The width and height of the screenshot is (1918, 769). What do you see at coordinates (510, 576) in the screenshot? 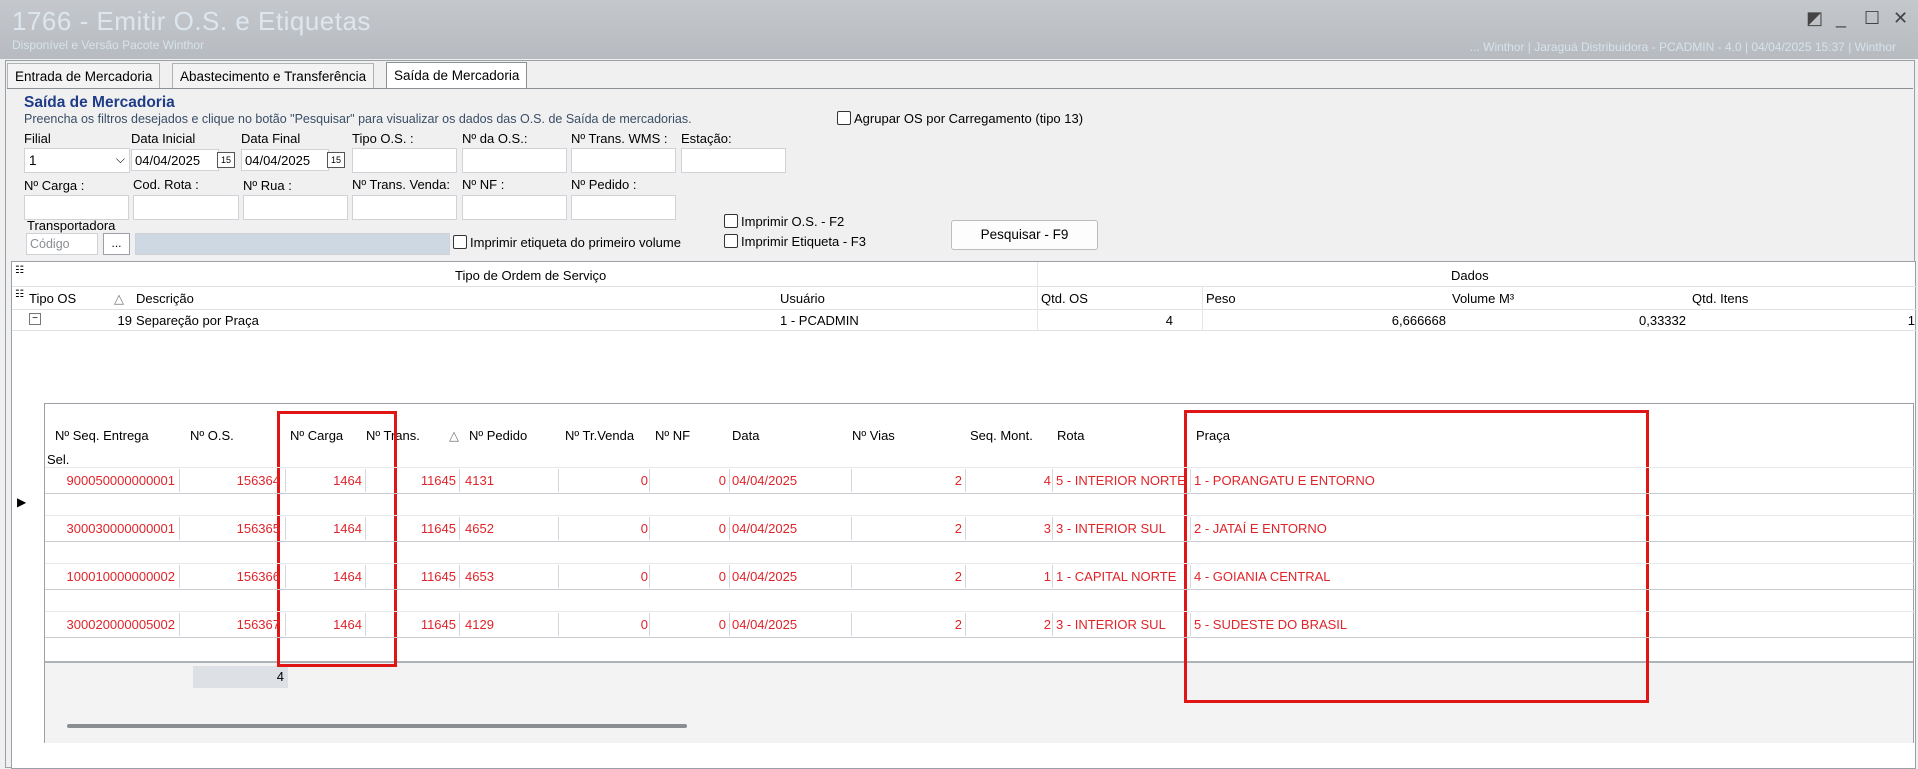
I see `cell-pedido: 4653` at bounding box center [510, 576].